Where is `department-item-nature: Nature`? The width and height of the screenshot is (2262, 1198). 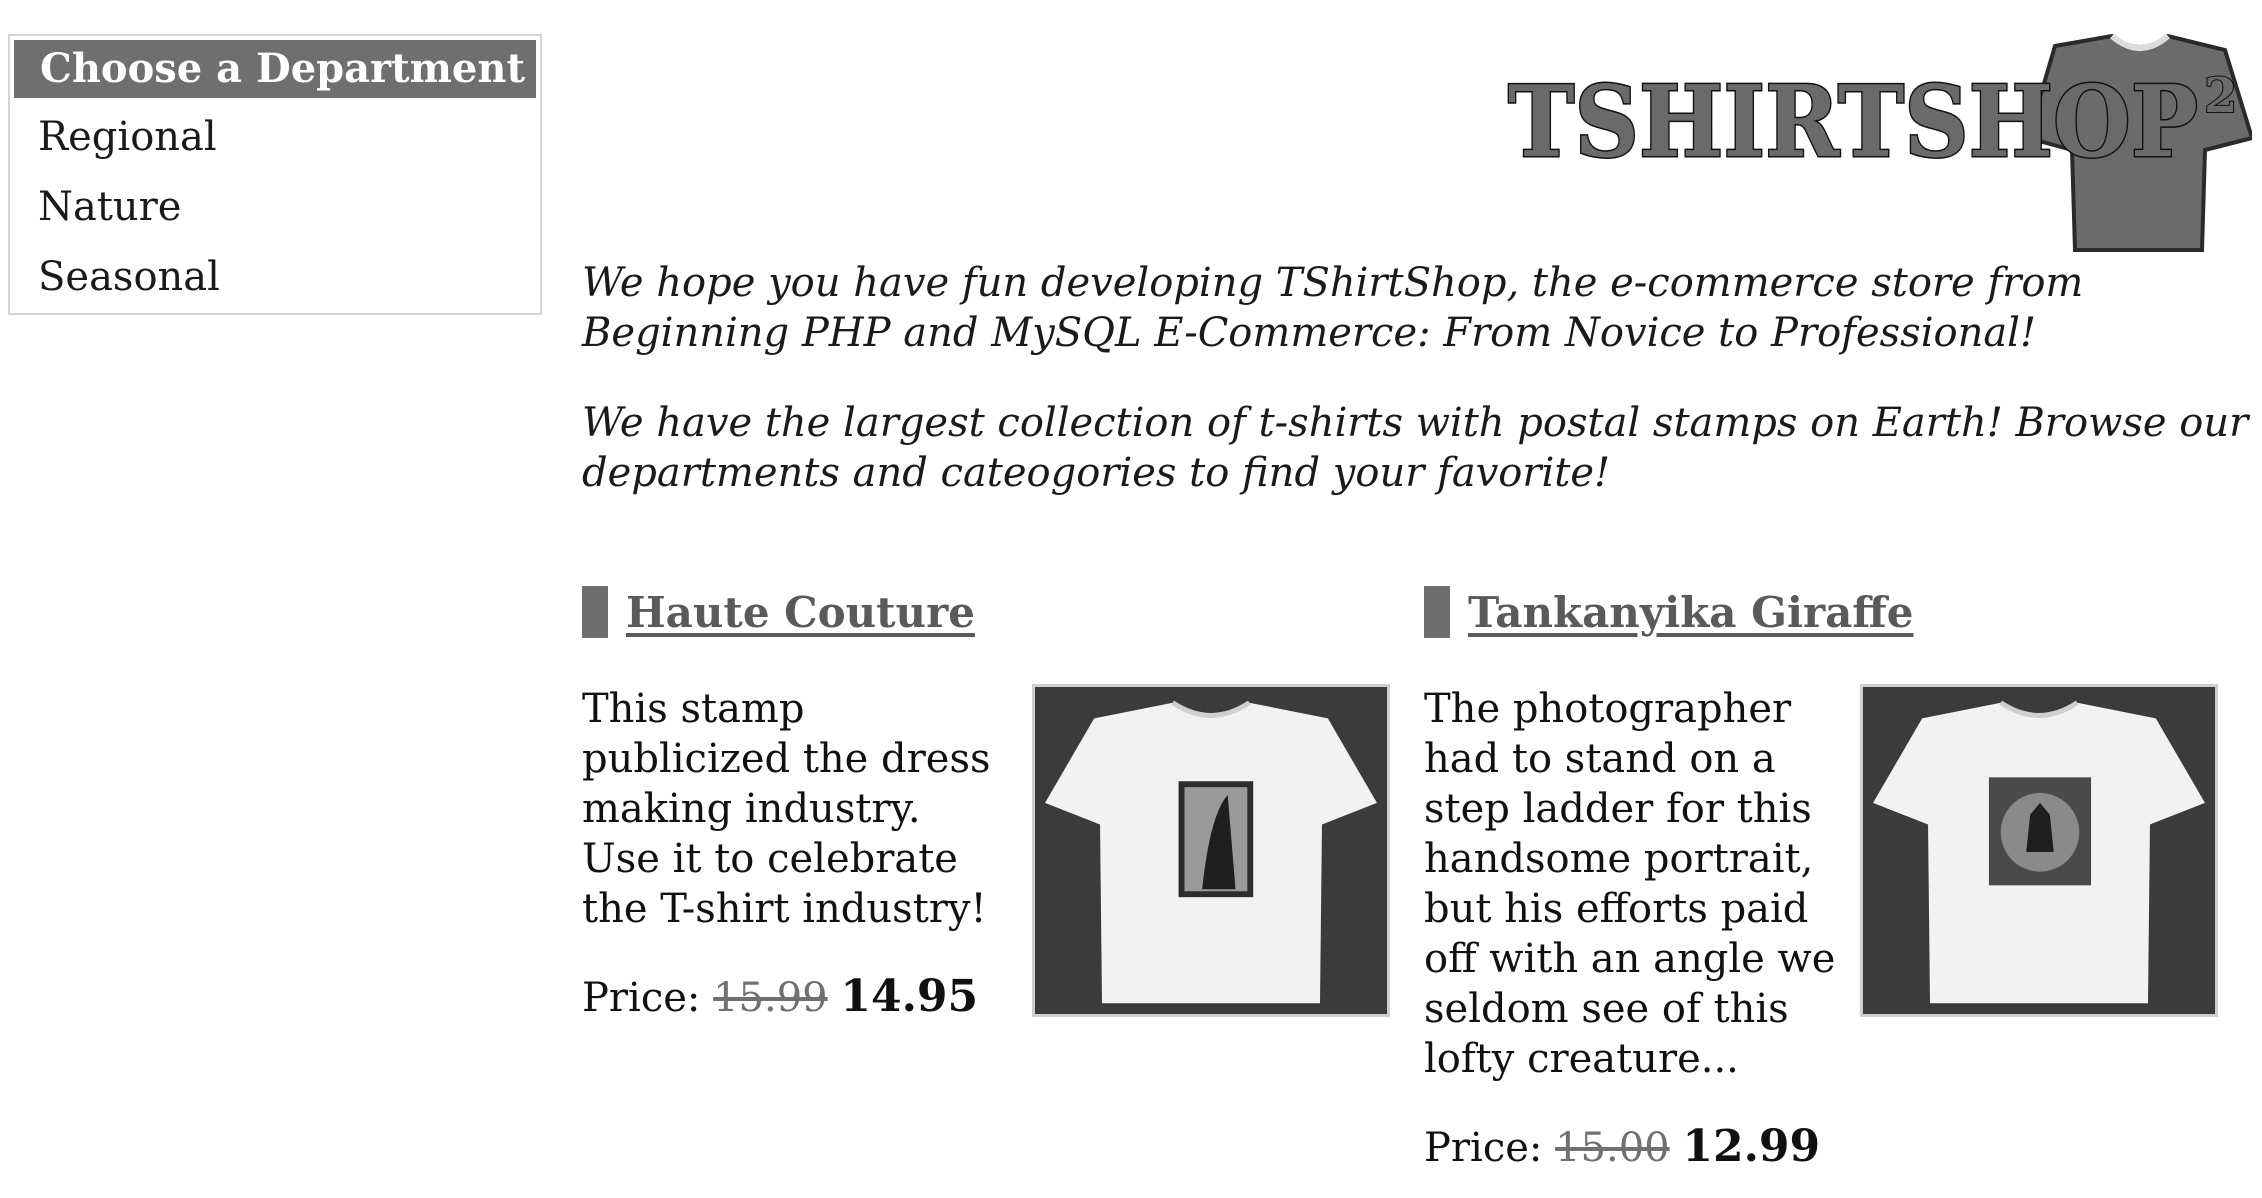 department-item-nature: Nature is located at coordinates (275, 207).